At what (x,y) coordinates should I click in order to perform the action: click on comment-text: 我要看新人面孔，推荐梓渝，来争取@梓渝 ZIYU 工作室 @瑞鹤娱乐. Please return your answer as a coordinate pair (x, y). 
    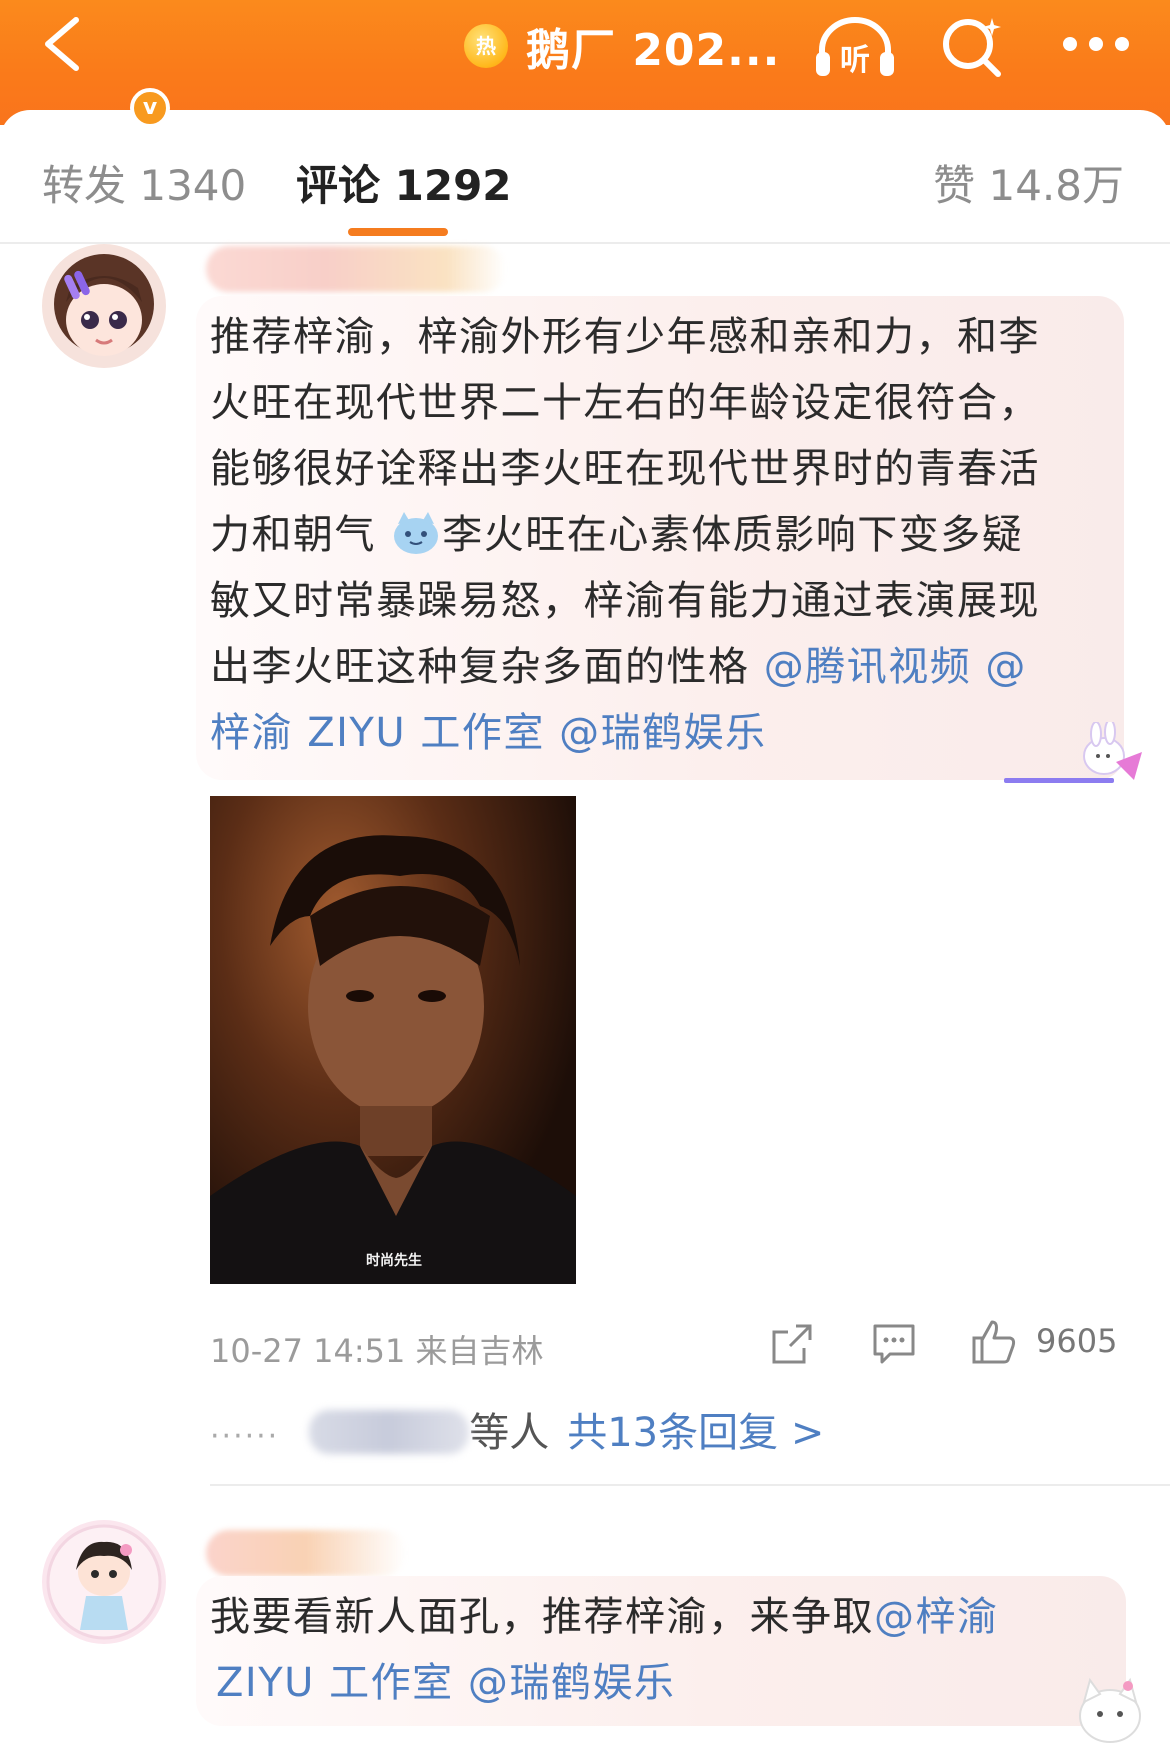
    Looking at the image, I should click on (660, 1650).